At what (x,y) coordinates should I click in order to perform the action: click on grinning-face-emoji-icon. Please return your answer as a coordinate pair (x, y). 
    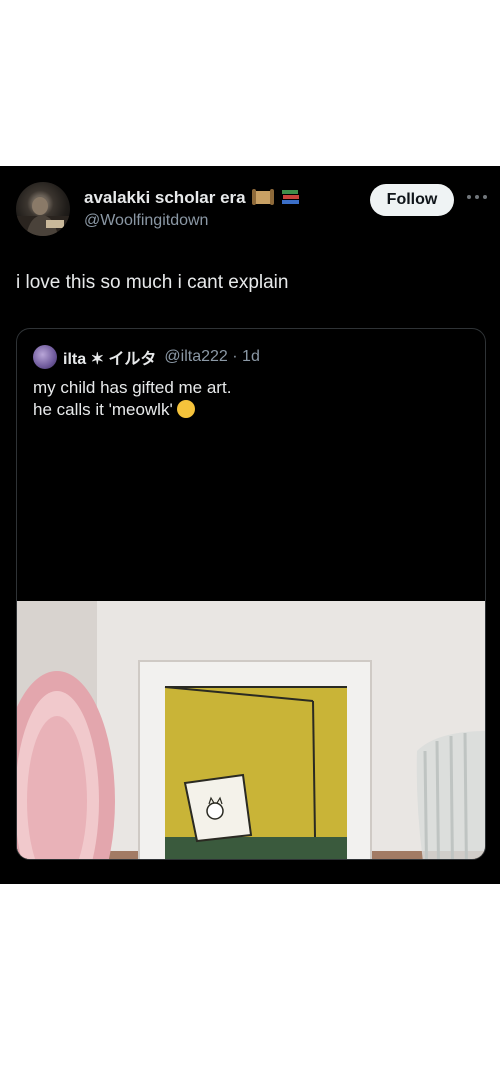
    Looking at the image, I should click on (185, 409).